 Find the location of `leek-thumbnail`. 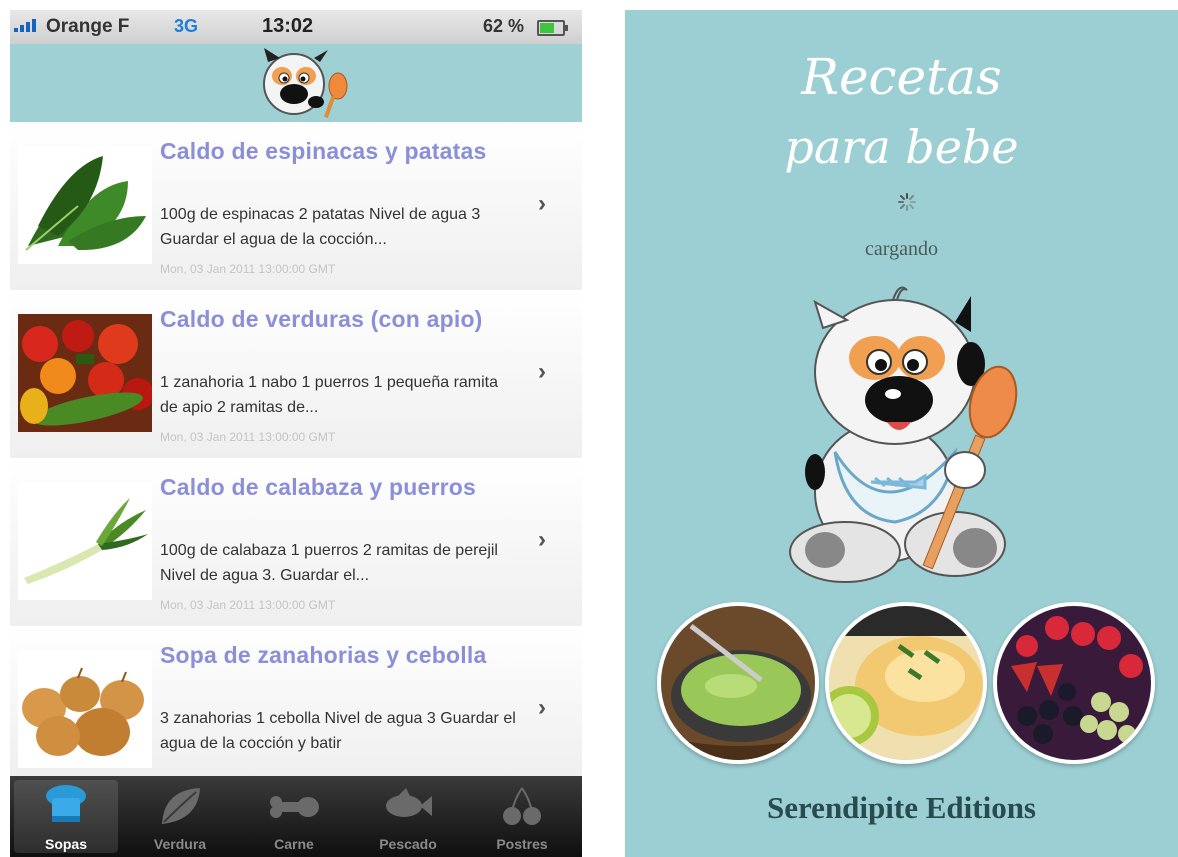

leek-thumbnail is located at coordinates (85, 541).